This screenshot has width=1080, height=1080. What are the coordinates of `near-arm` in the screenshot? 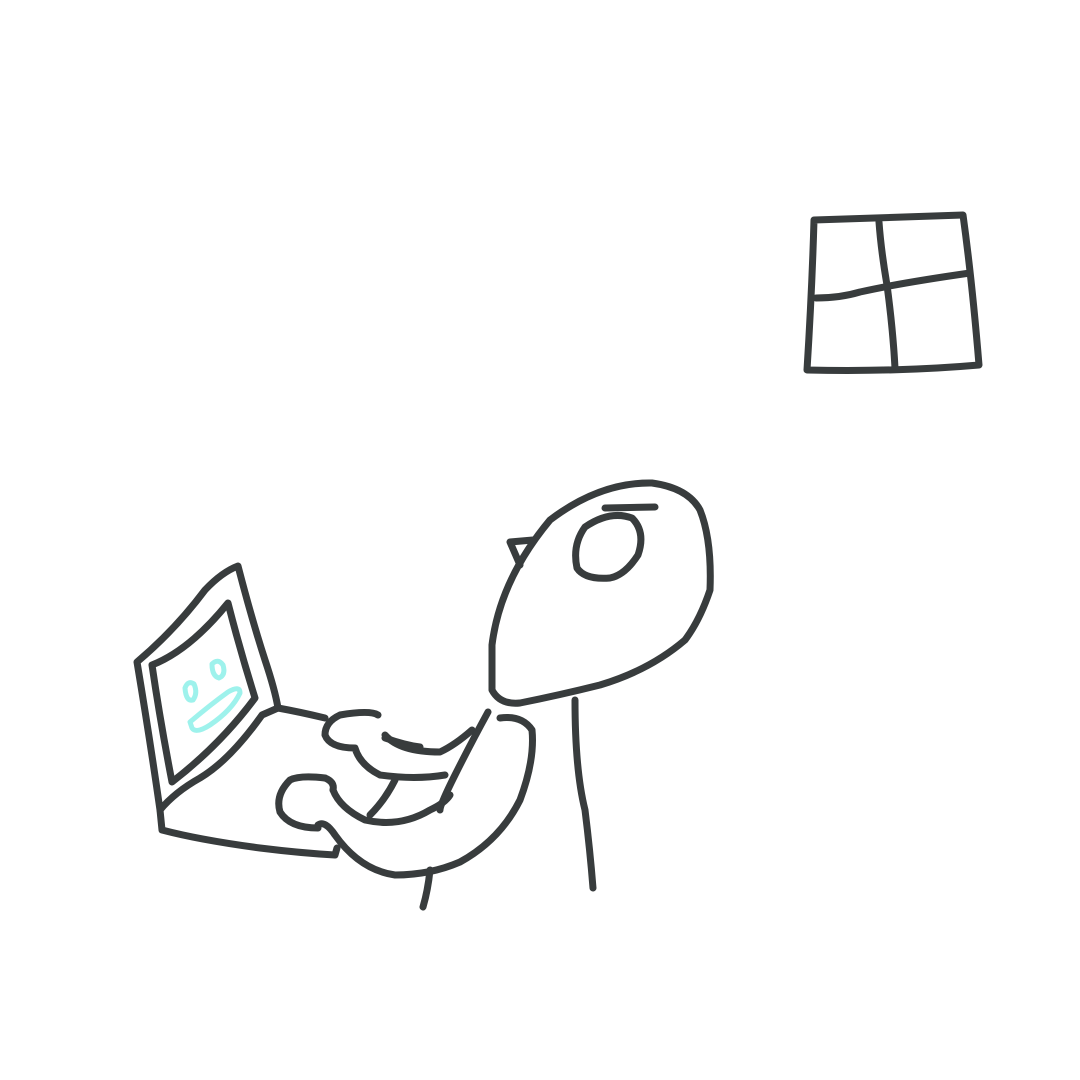 It's located at (425, 796).